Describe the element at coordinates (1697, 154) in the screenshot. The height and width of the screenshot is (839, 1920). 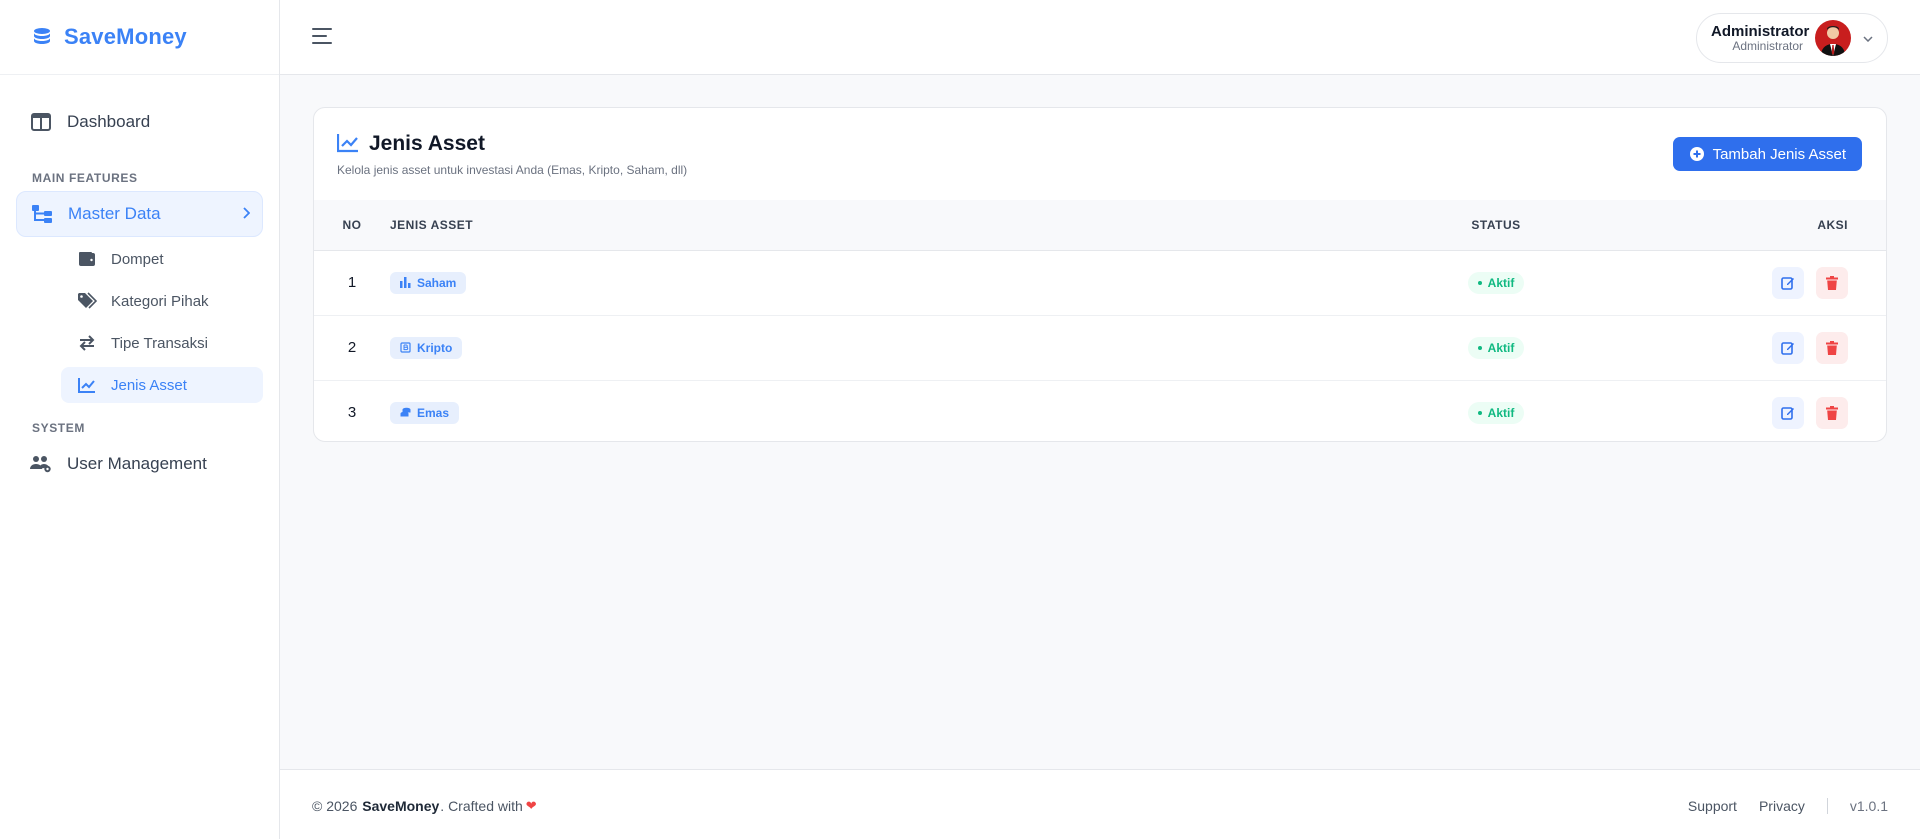
I see `plus-circle-icon` at that location.